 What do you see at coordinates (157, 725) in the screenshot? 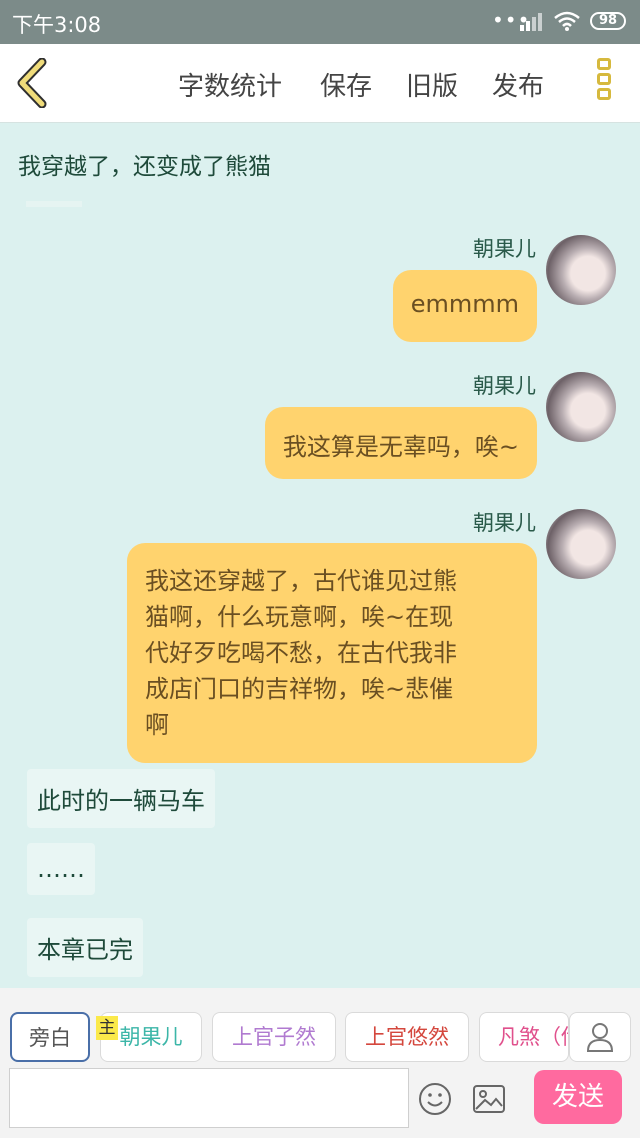
I see `message-line: 啊` at bounding box center [157, 725].